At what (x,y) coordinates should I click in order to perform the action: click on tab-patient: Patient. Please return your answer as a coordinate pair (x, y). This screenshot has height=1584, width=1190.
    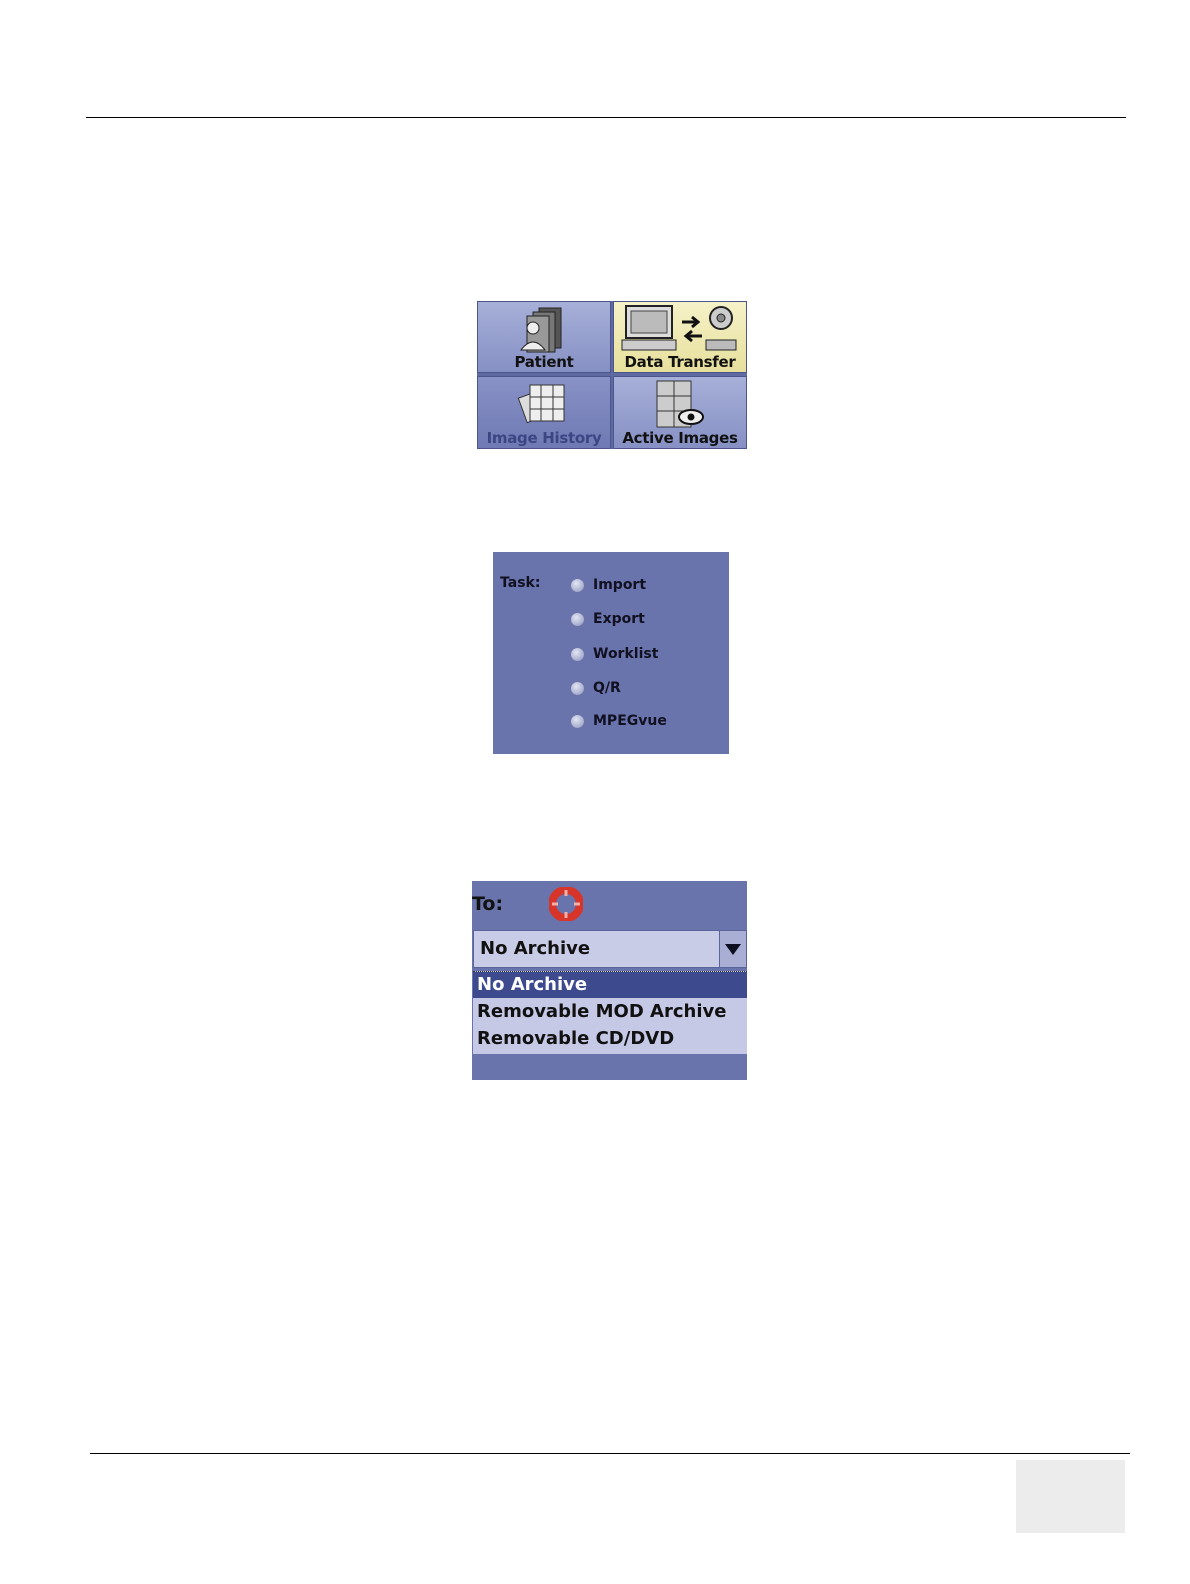
    Looking at the image, I should click on (544, 337).